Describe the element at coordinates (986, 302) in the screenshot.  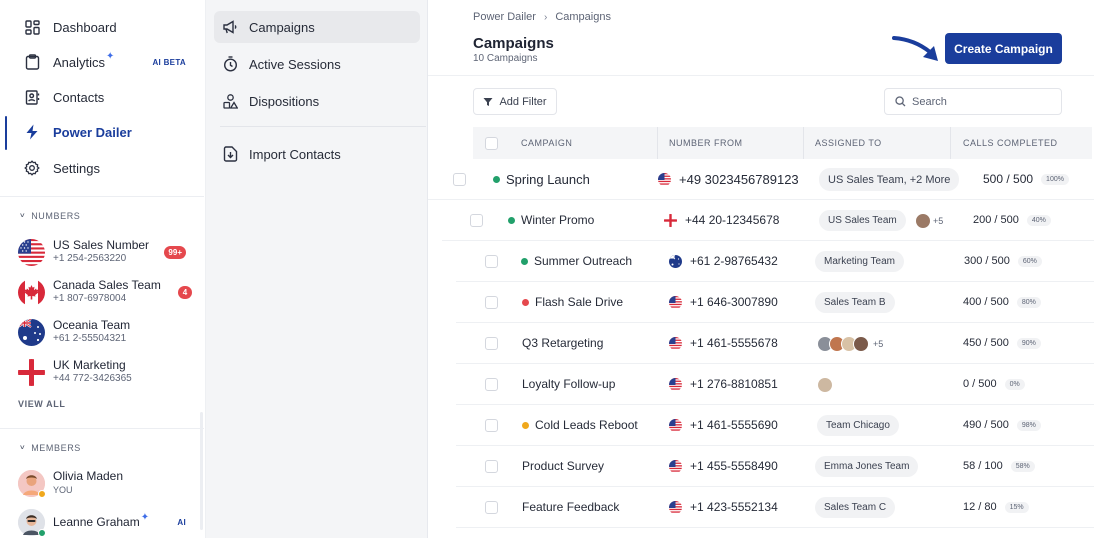
I see `calls-completed: 400 / 500` at that location.